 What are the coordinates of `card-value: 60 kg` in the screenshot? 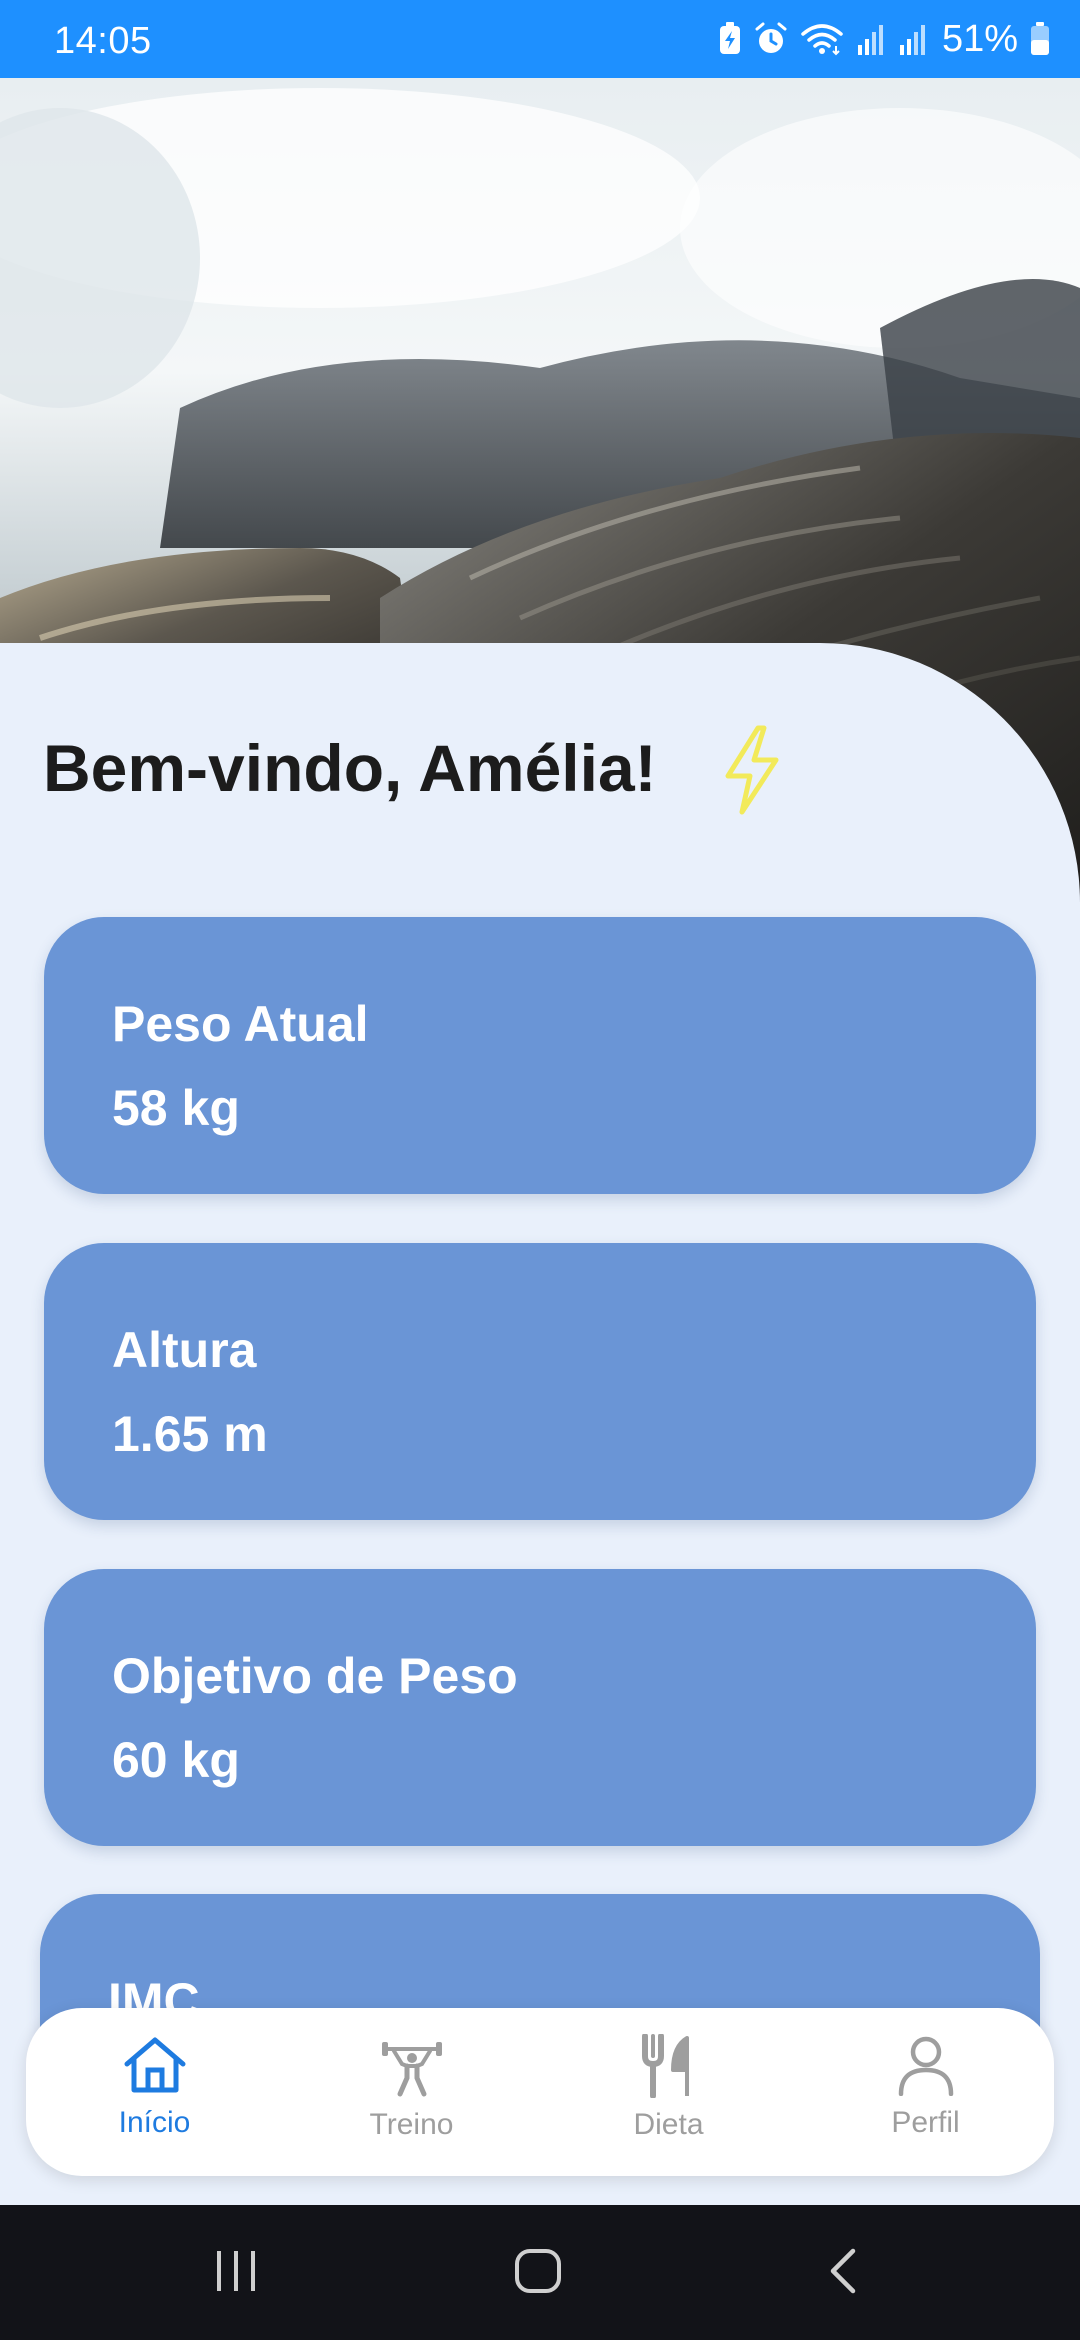 It's located at (176, 1760).